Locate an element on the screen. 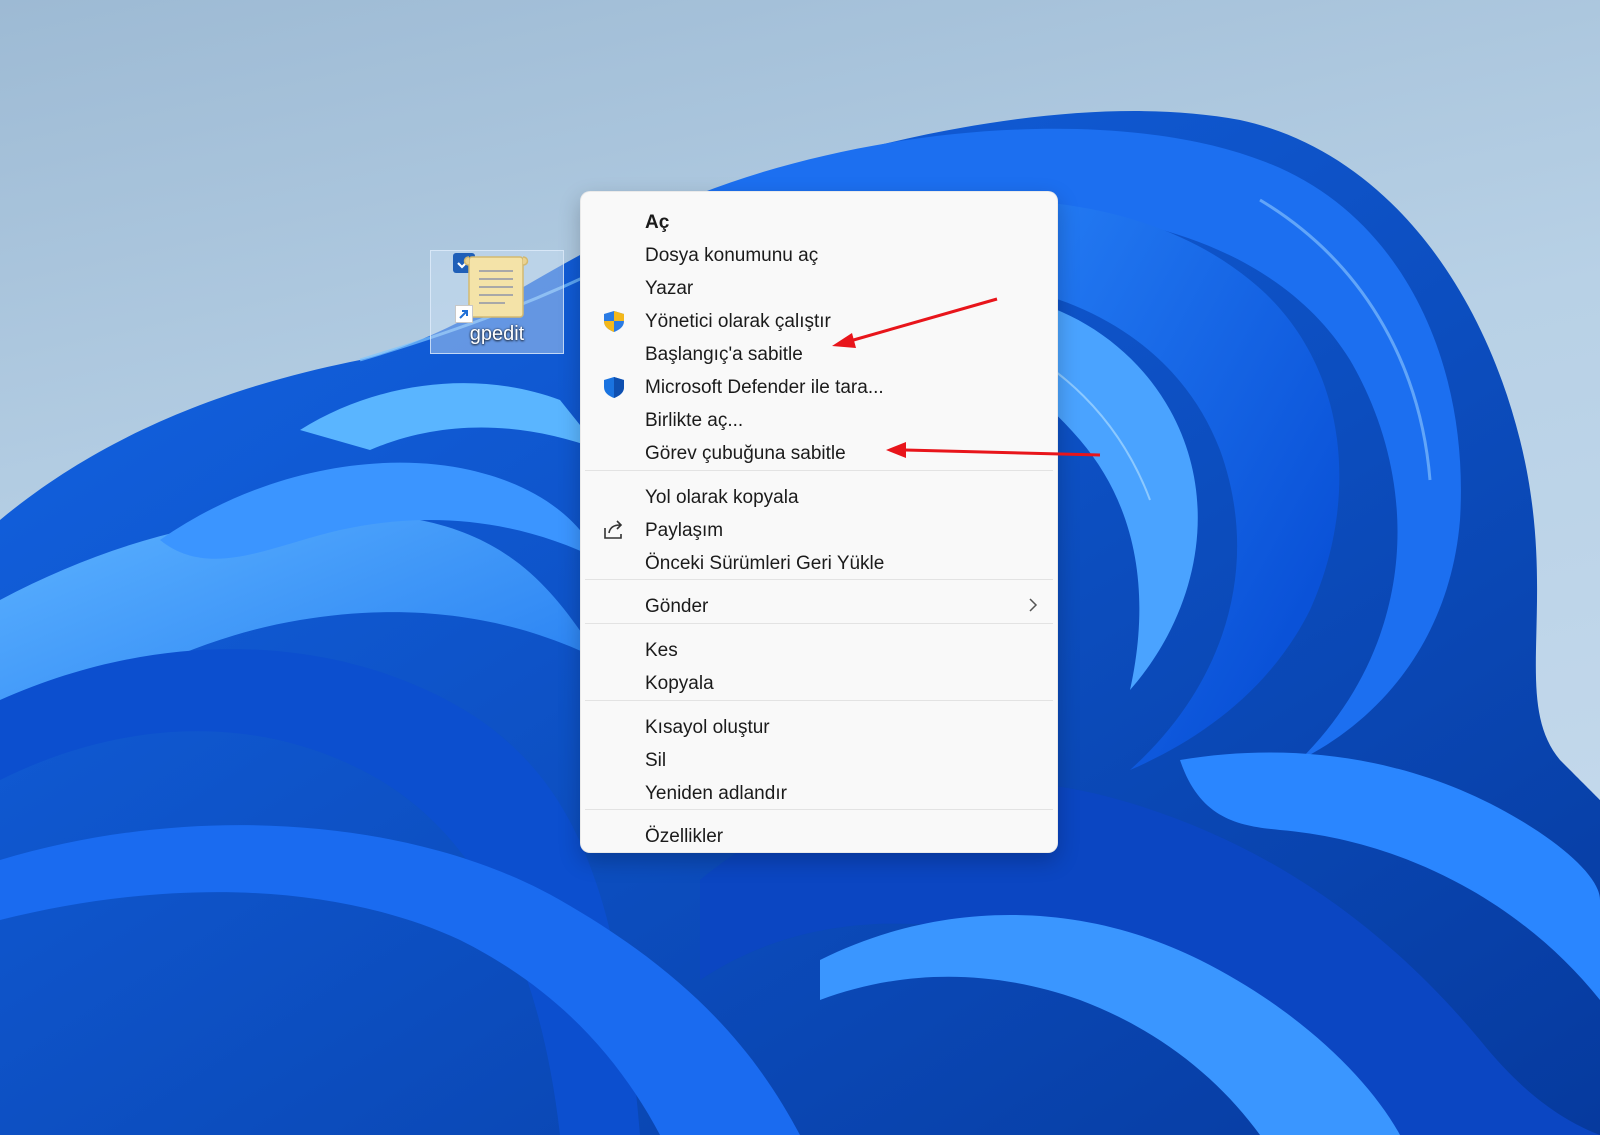 Image resolution: width=1600 pixels, height=1135 pixels. desktop-icon-gpedit: gpedit is located at coordinates (497, 302).